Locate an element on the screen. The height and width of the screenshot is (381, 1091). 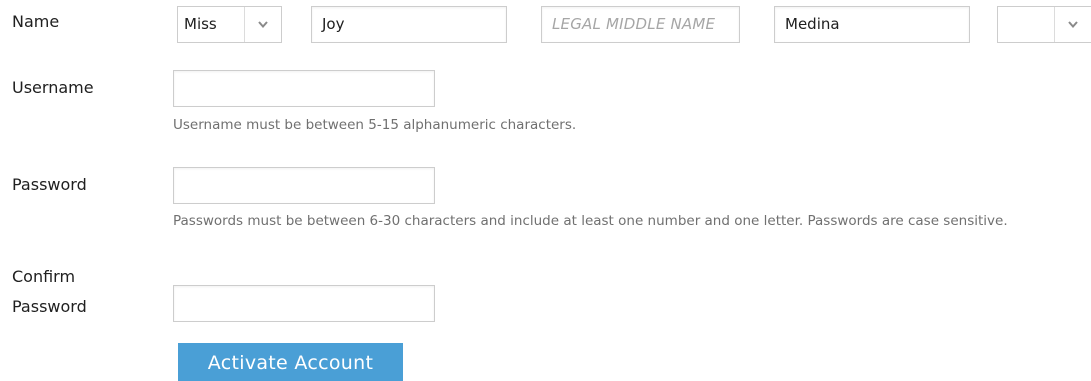
confirm-password-label-line1: Confirm is located at coordinates (44, 276).